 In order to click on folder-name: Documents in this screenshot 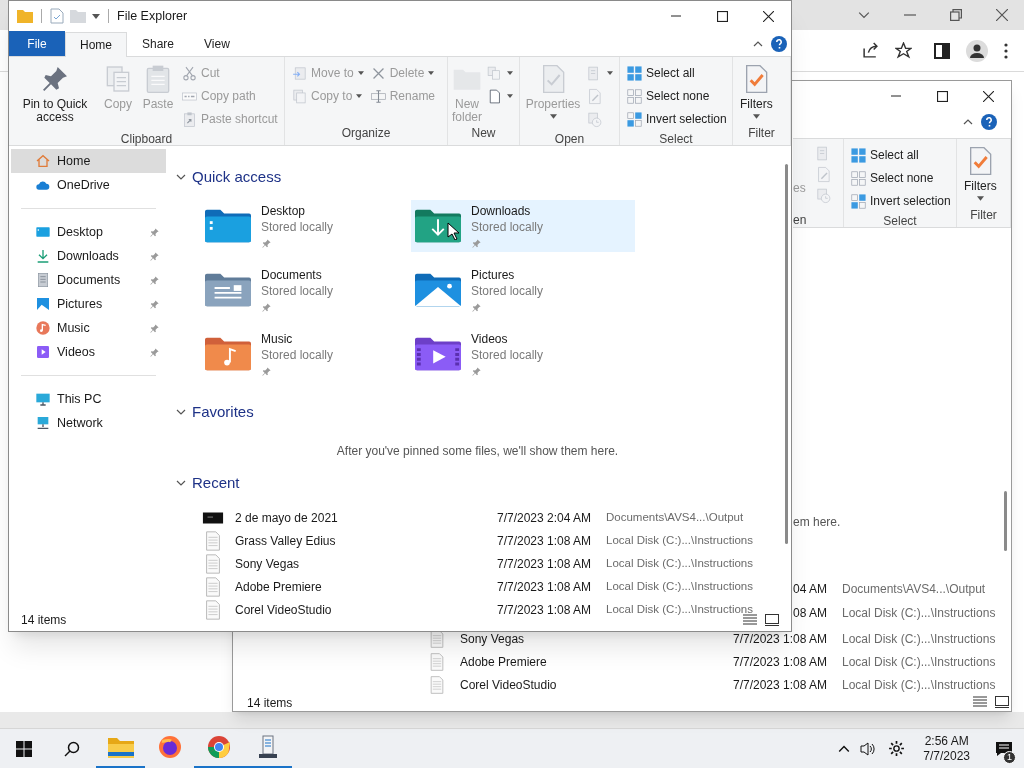, I will do `click(292, 275)`.